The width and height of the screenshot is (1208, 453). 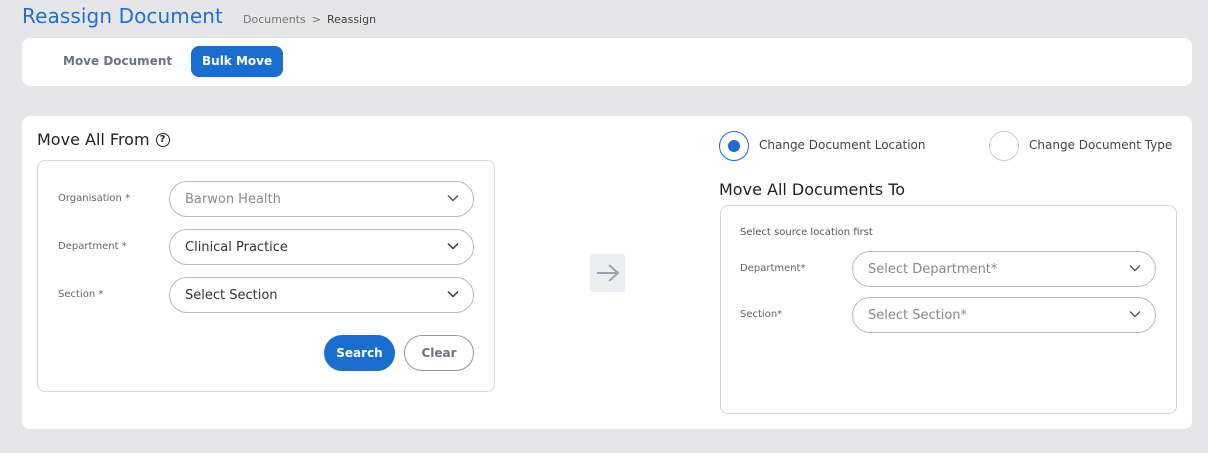 I want to click on arrow-right-icon, so click(x=607, y=273).